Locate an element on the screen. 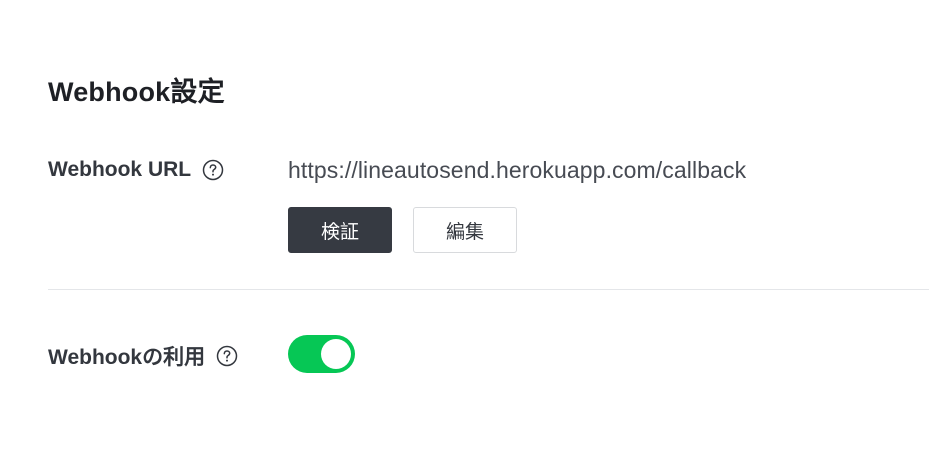 The image size is (929, 453). verify-button: 検証 is located at coordinates (340, 230).